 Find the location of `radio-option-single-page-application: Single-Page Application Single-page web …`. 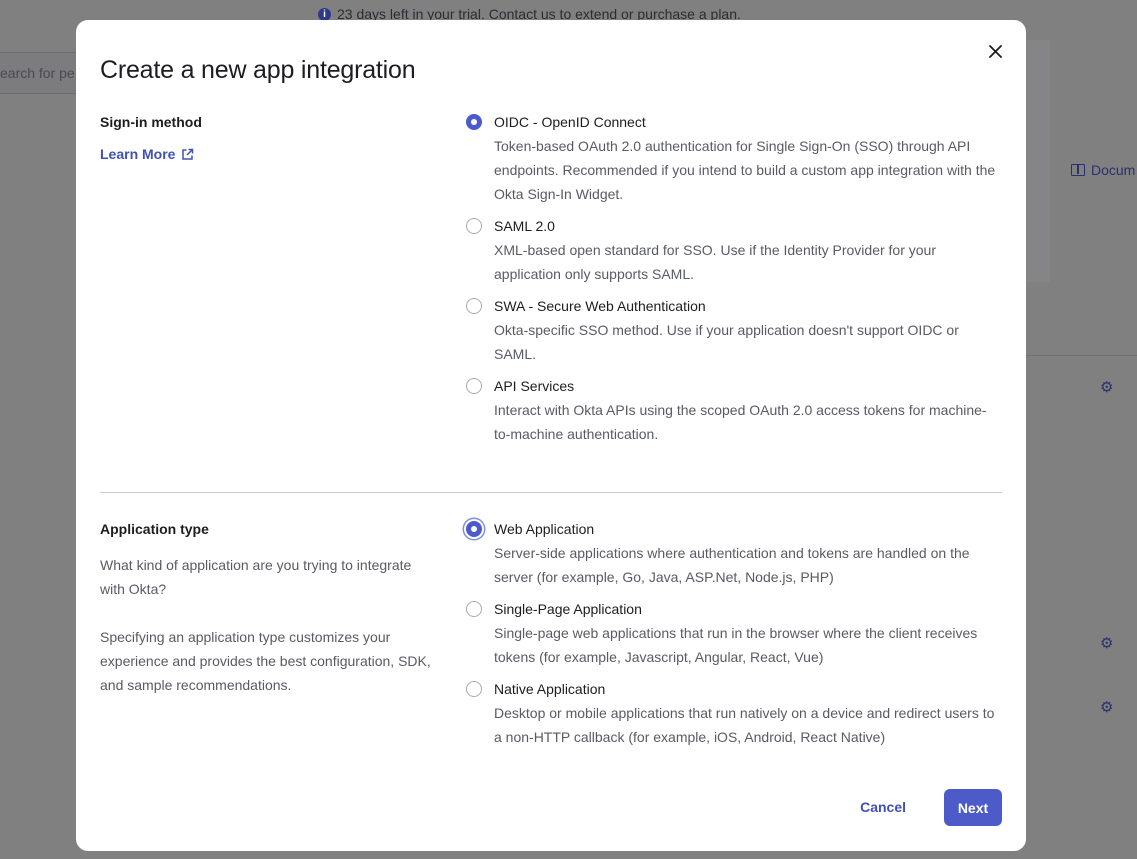

radio-option-single-page-application: Single-Page Application Single-page web … is located at coordinates (733, 634).